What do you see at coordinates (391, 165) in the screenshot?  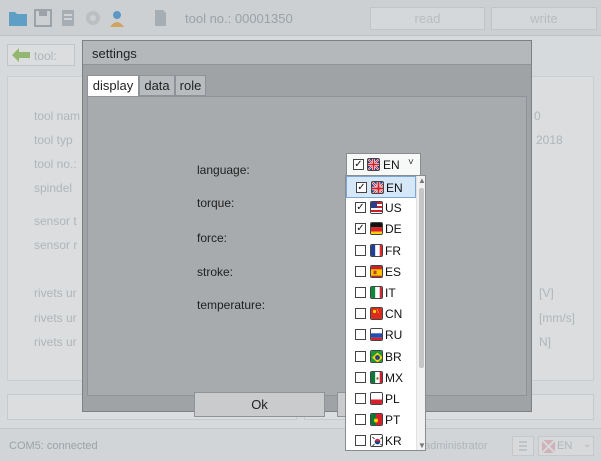 I see `combo-value: EN` at bounding box center [391, 165].